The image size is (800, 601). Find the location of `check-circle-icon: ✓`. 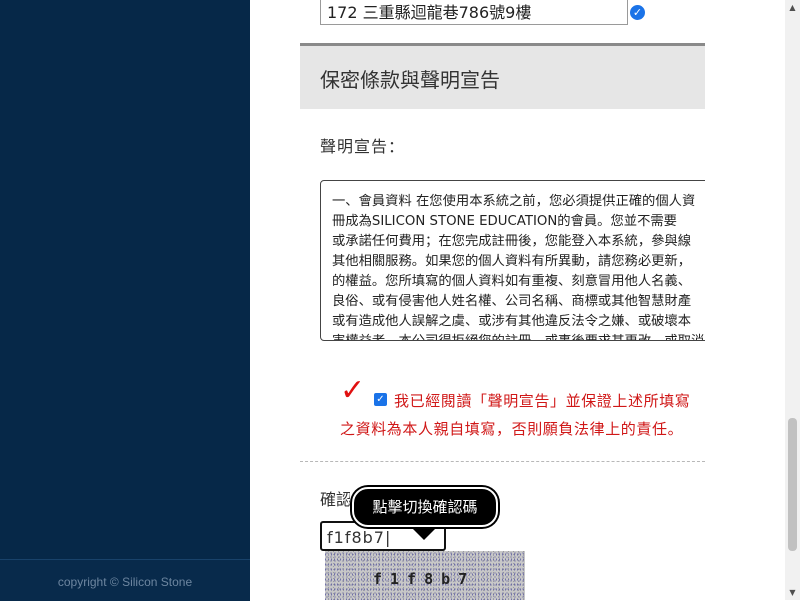

check-circle-icon: ✓ is located at coordinates (637, 12).